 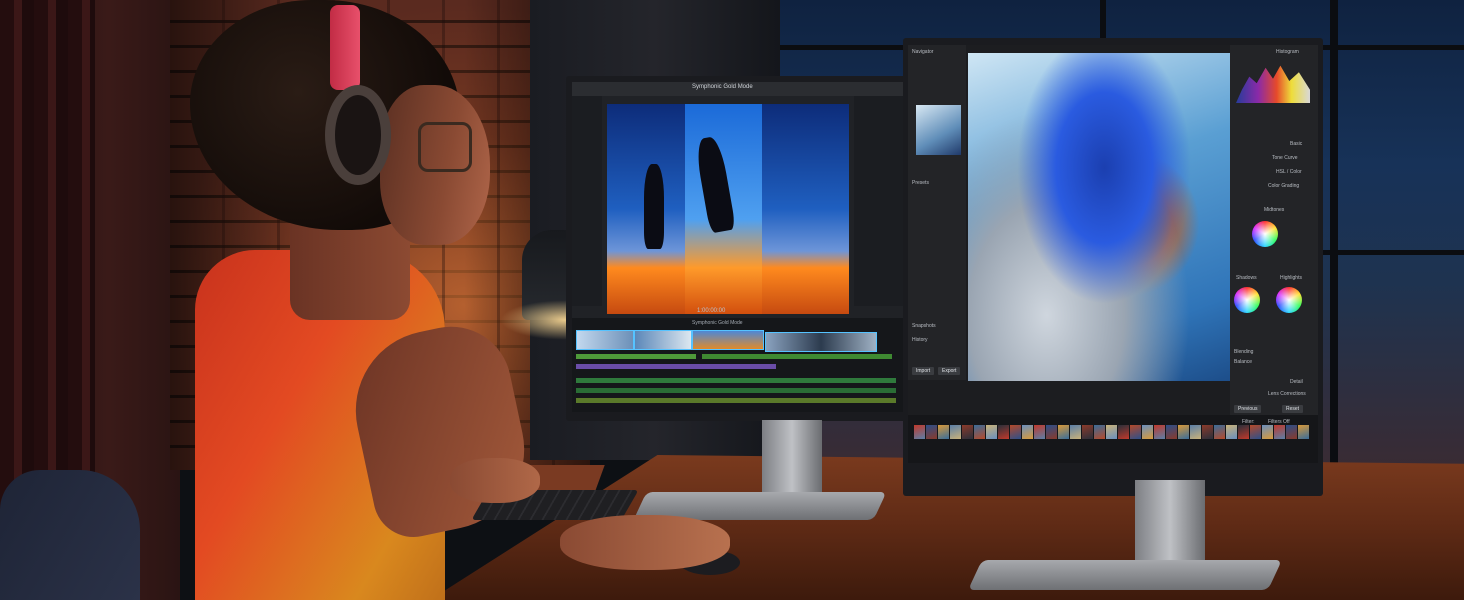 What do you see at coordinates (1248, 409) in the screenshot?
I see `previous-button: Previous` at bounding box center [1248, 409].